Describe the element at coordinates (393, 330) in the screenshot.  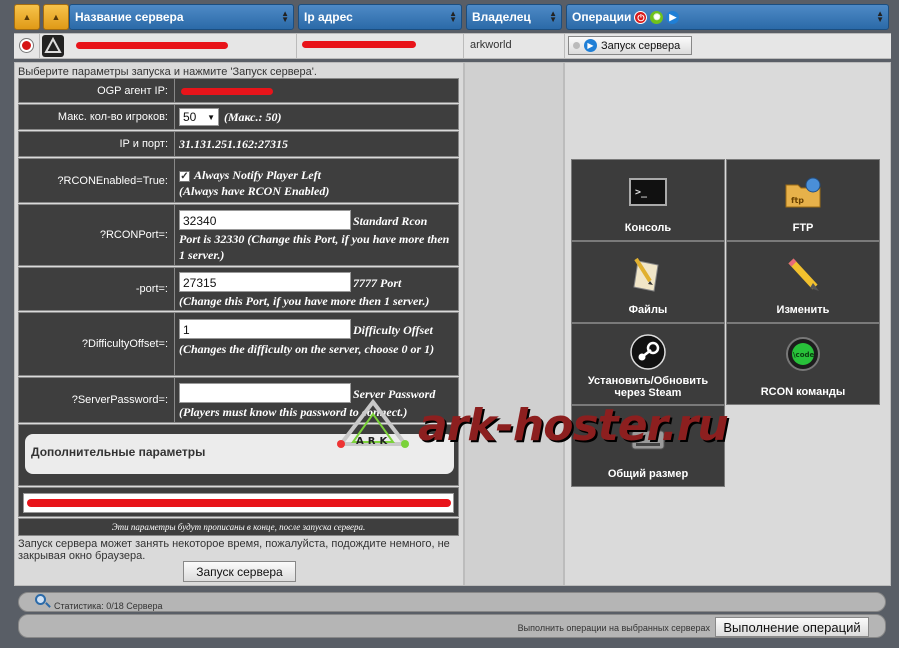
I see `difficulty-text: Difficulty Offset` at that location.